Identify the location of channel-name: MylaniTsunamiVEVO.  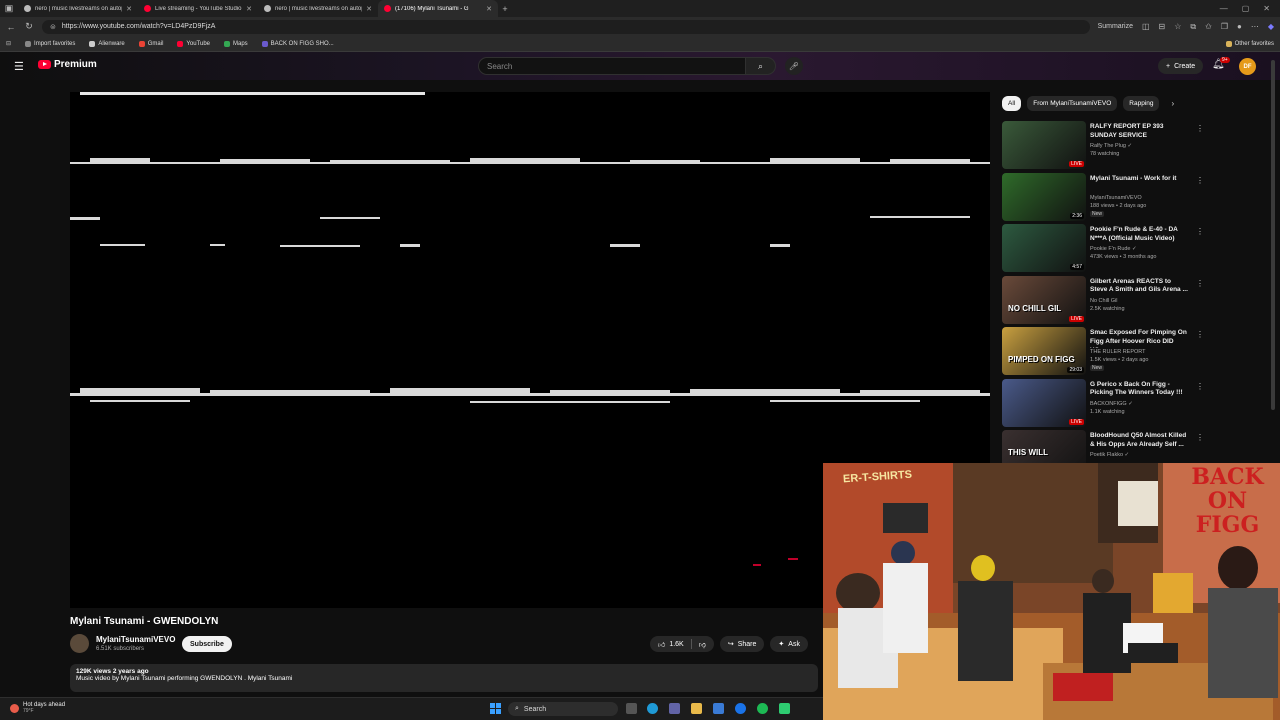
(135, 639).